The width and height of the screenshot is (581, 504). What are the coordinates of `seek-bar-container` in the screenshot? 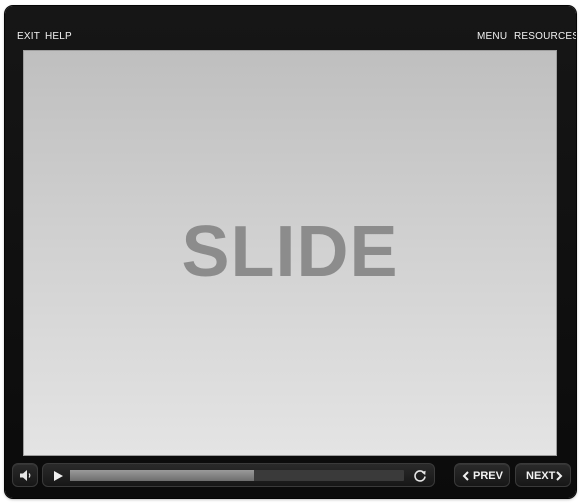 It's located at (238, 475).